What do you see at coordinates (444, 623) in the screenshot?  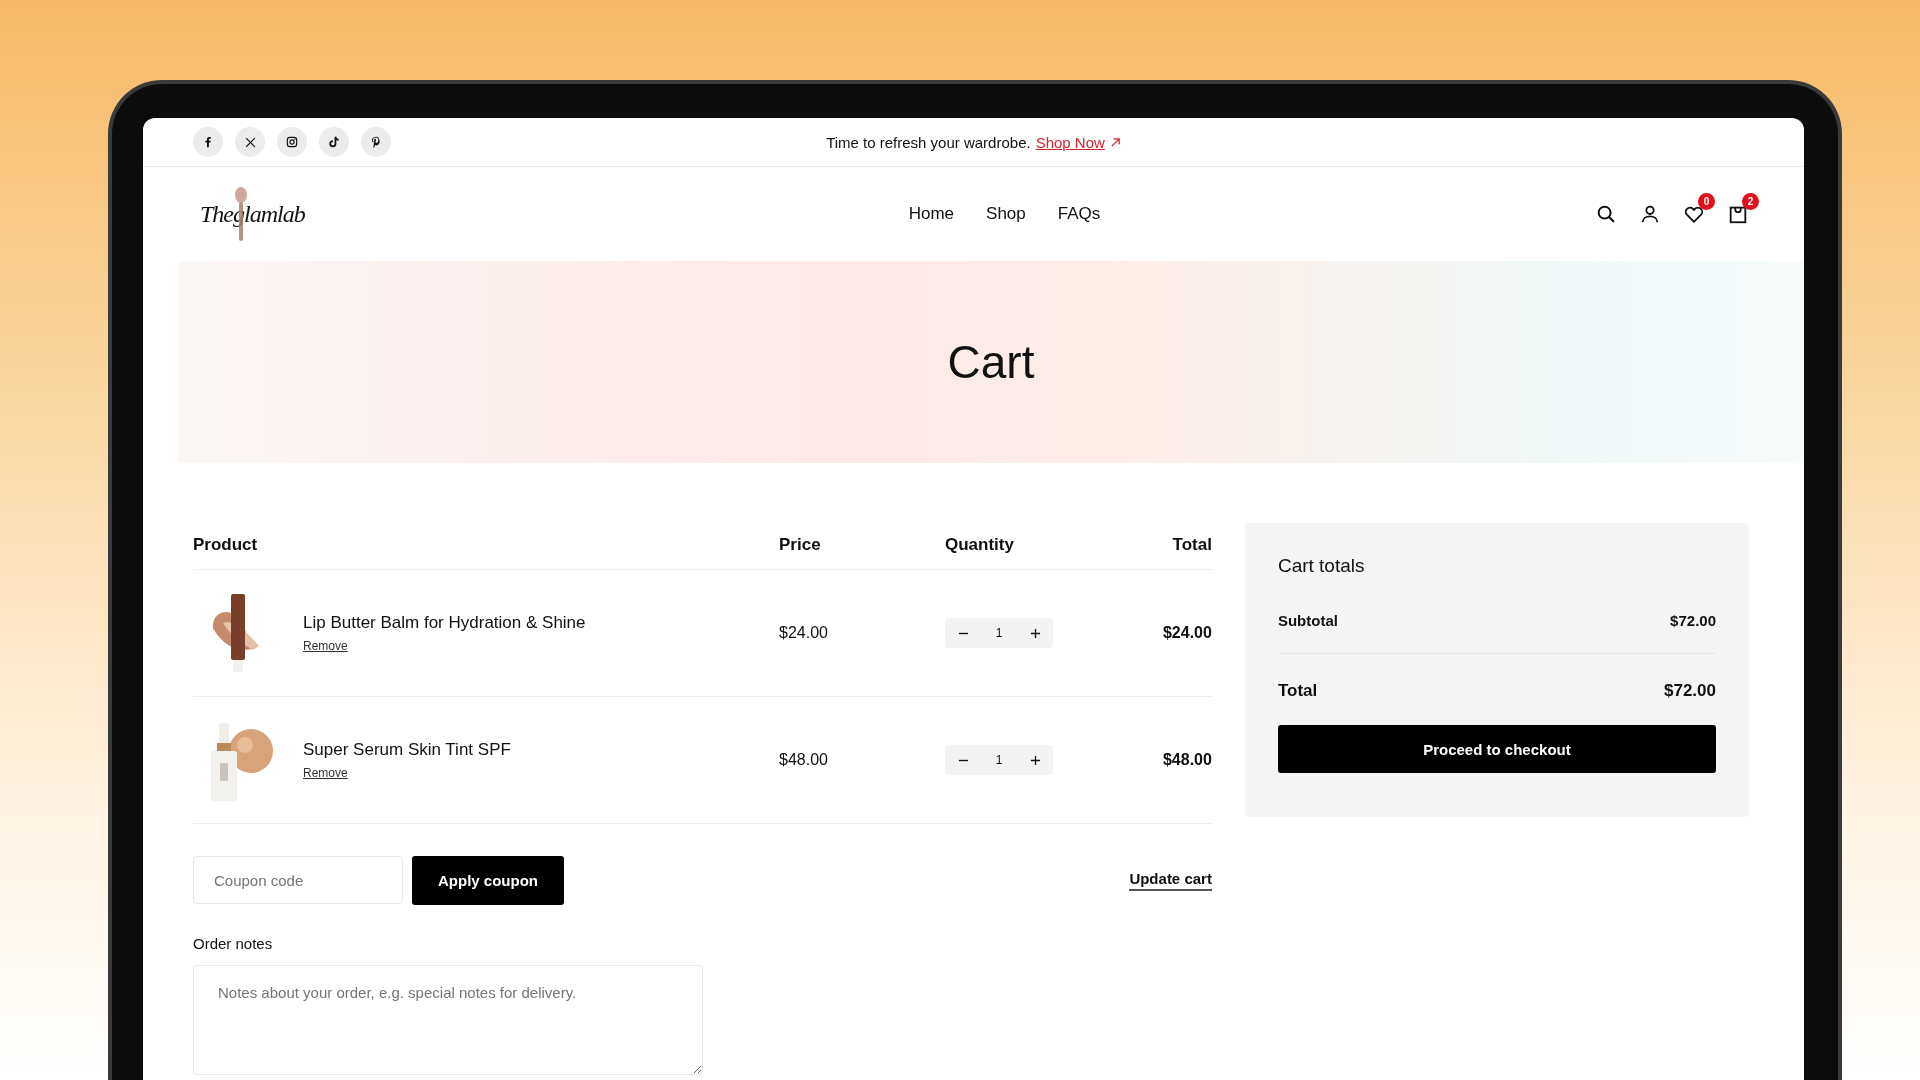 I see `product-name: Lip Butter Balm for Hydration & Shine` at bounding box center [444, 623].